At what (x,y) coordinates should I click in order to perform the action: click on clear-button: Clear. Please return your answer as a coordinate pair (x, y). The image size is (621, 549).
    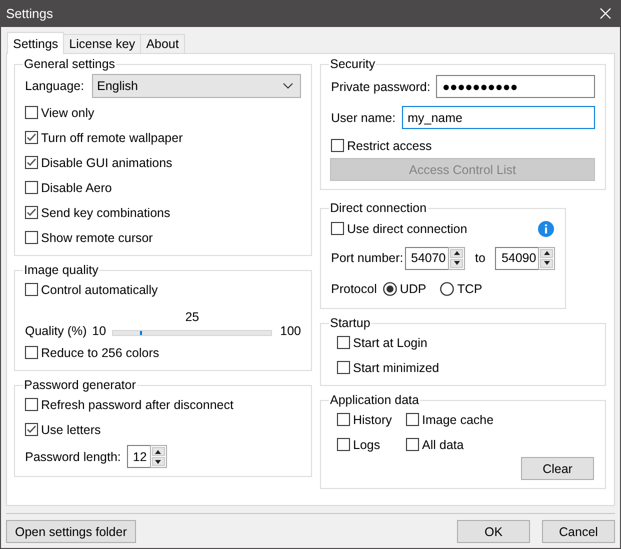
    Looking at the image, I should click on (557, 468).